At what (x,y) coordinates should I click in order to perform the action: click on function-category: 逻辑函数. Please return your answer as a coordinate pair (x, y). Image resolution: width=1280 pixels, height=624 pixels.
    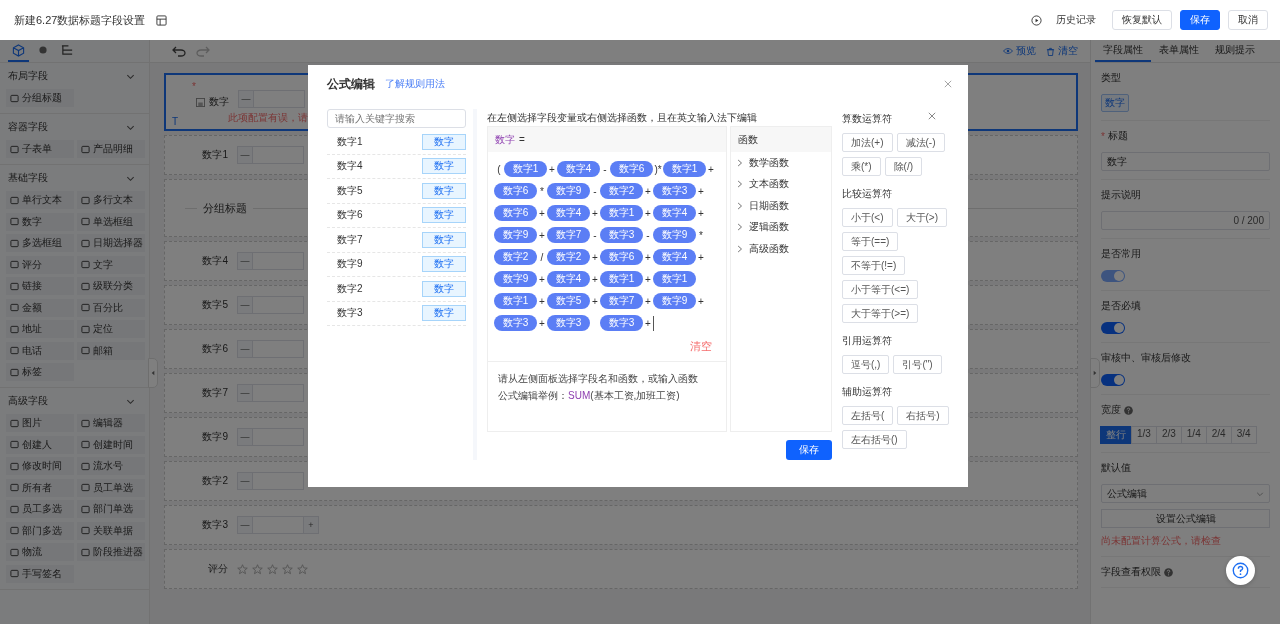
    Looking at the image, I should click on (781, 227).